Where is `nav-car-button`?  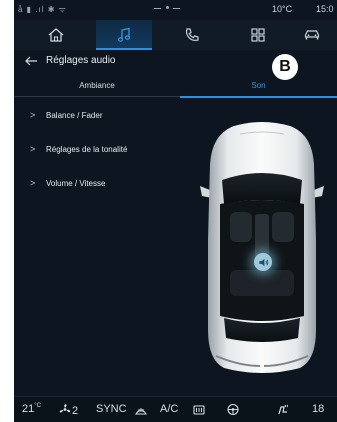 nav-car-button is located at coordinates (310, 35).